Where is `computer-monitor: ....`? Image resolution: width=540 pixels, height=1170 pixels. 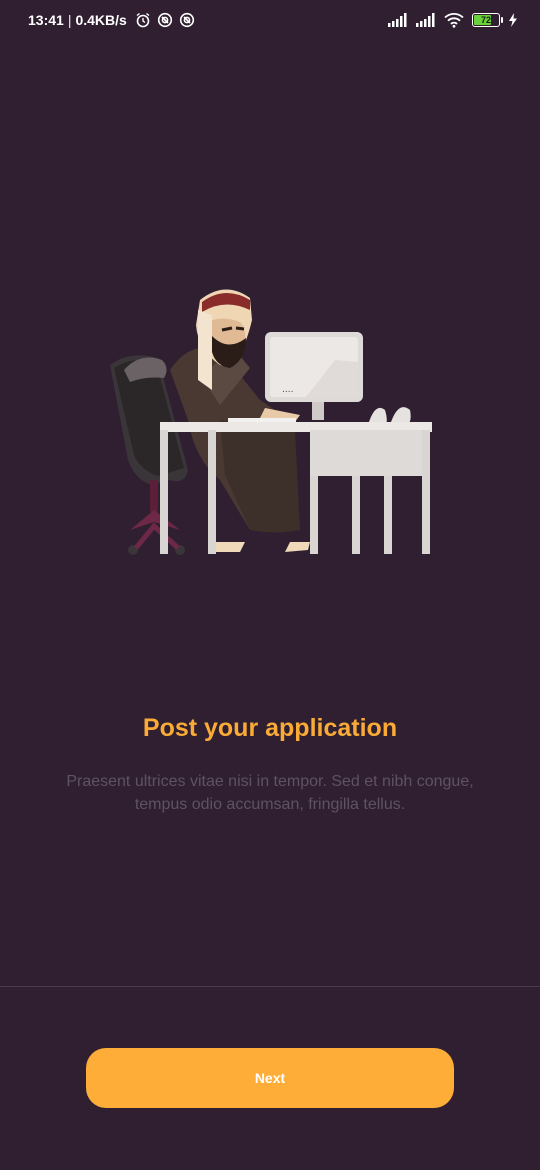
computer-monitor: .... is located at coordinates (314, 376).